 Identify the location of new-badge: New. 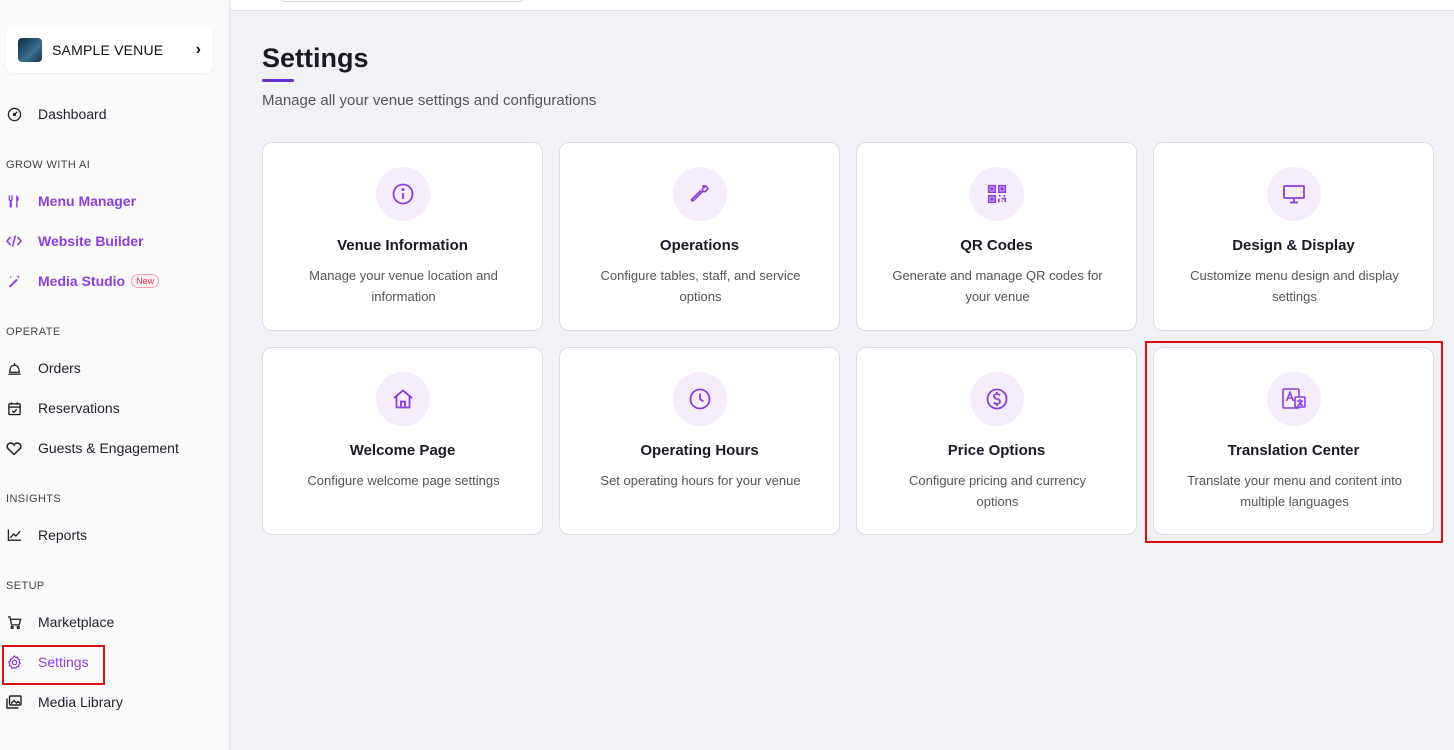
(145, 281).